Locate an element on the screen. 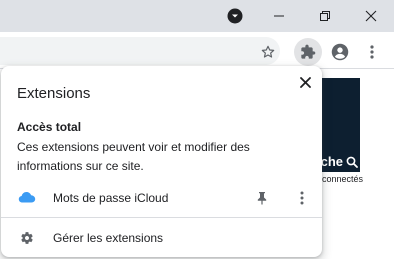 The image size is (394, 259). extension-more-button is located at coordinates (302, 198).